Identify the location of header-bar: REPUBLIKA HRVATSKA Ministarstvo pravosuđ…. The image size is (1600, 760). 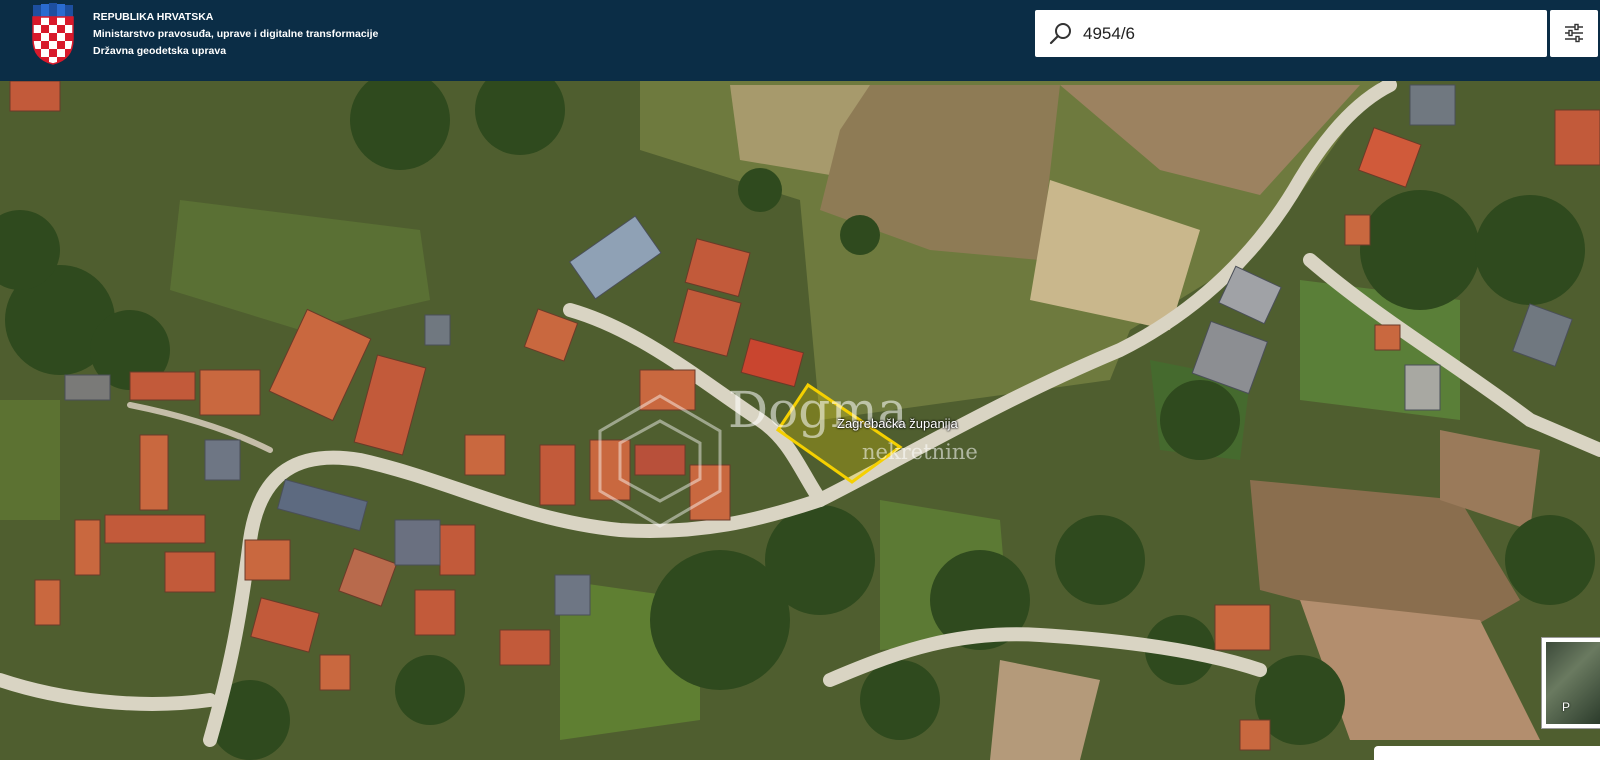
(800, 40).